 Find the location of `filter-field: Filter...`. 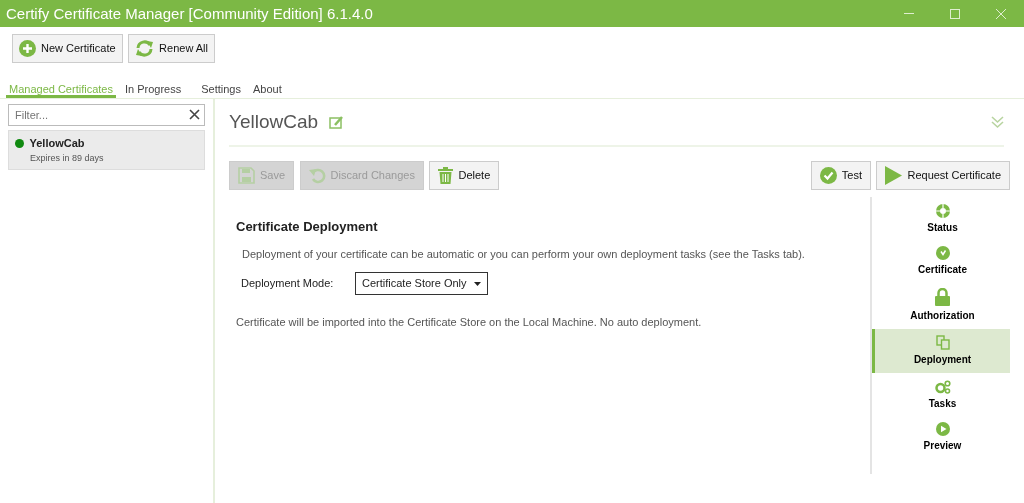

filter-field: Filter... is located at coordinates (106, 115).